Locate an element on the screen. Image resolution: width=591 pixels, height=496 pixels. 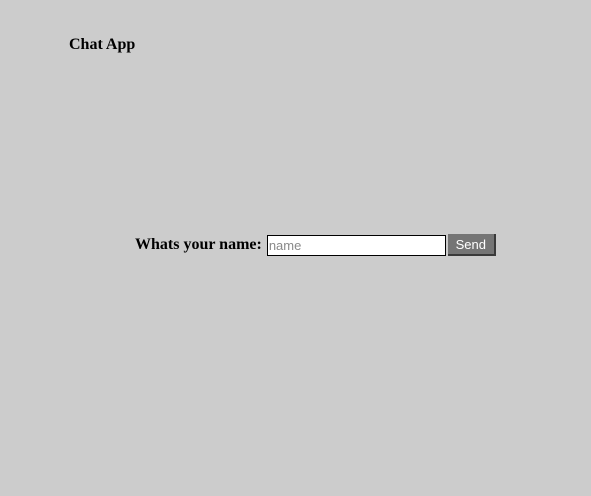
app-title: Chat App is located at coordinates (102, 44).